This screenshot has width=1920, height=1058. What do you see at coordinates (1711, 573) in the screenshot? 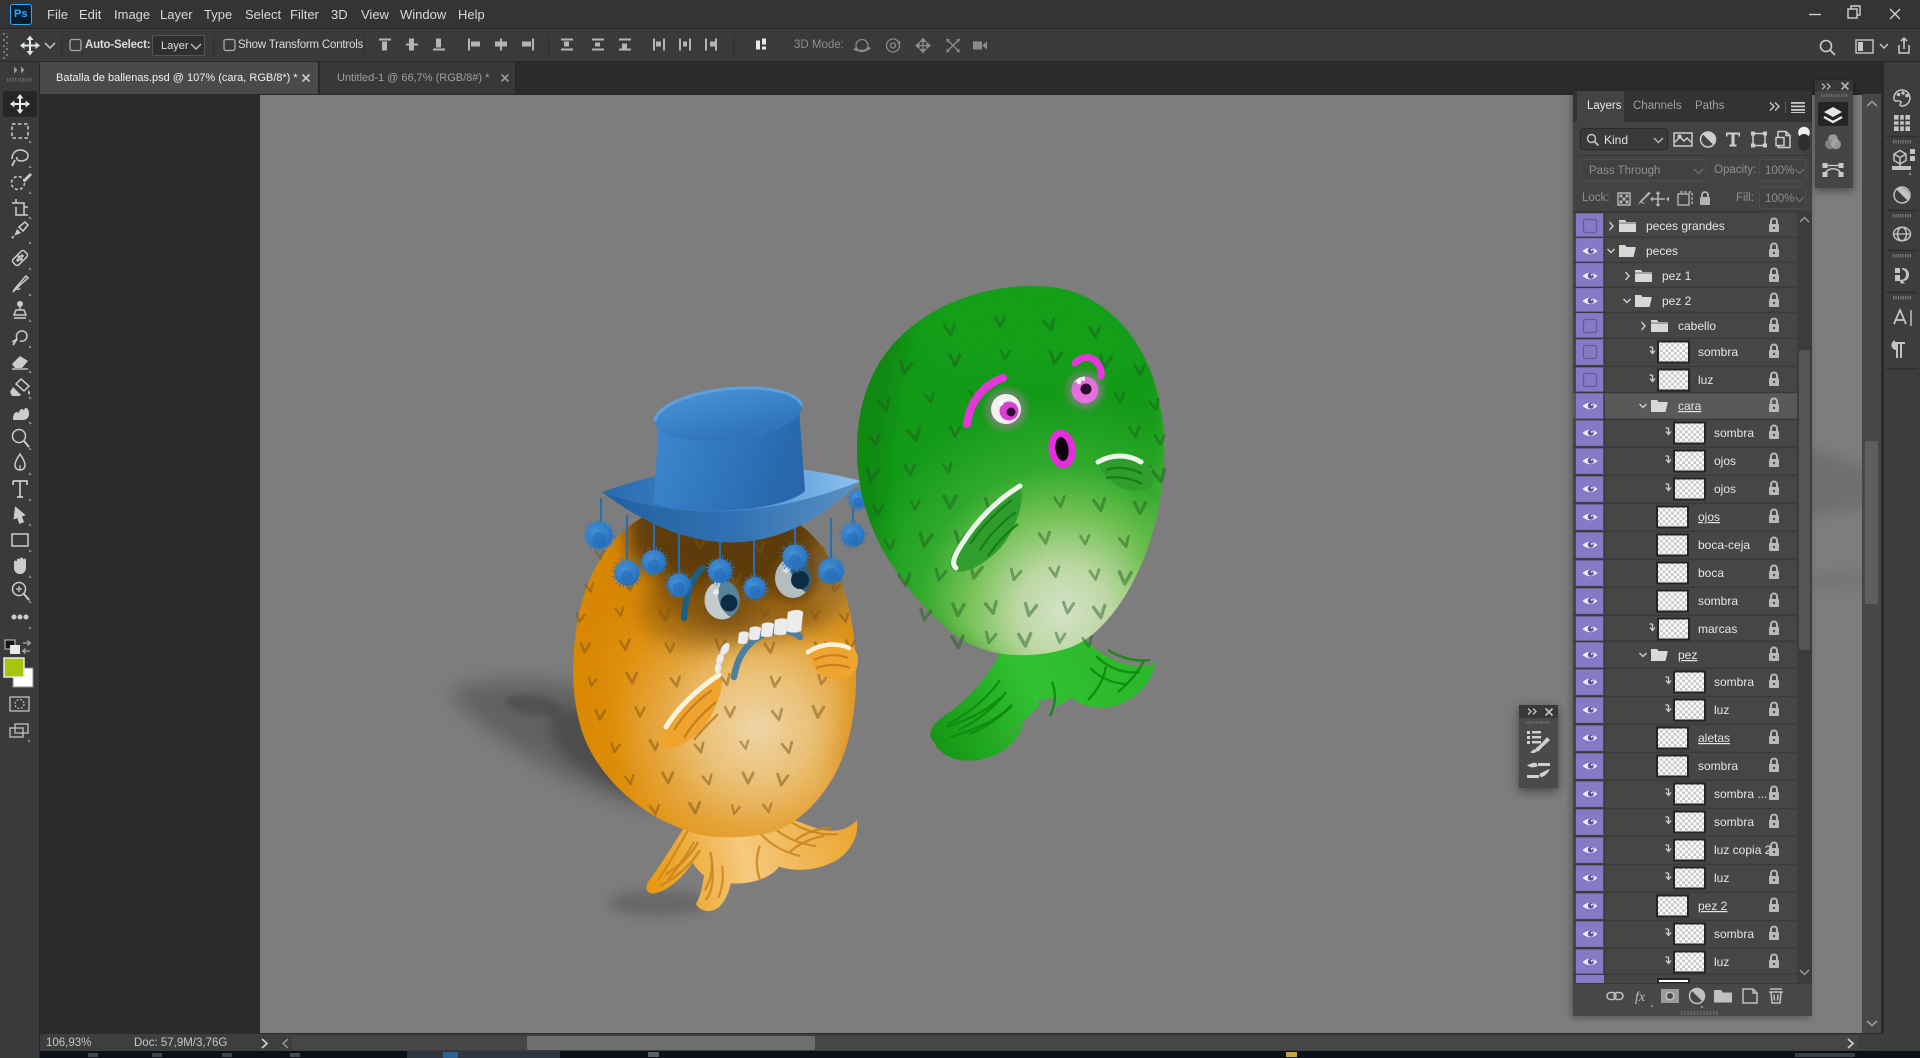
I see `svg-text: boca` at bounding box center [1711, 573].